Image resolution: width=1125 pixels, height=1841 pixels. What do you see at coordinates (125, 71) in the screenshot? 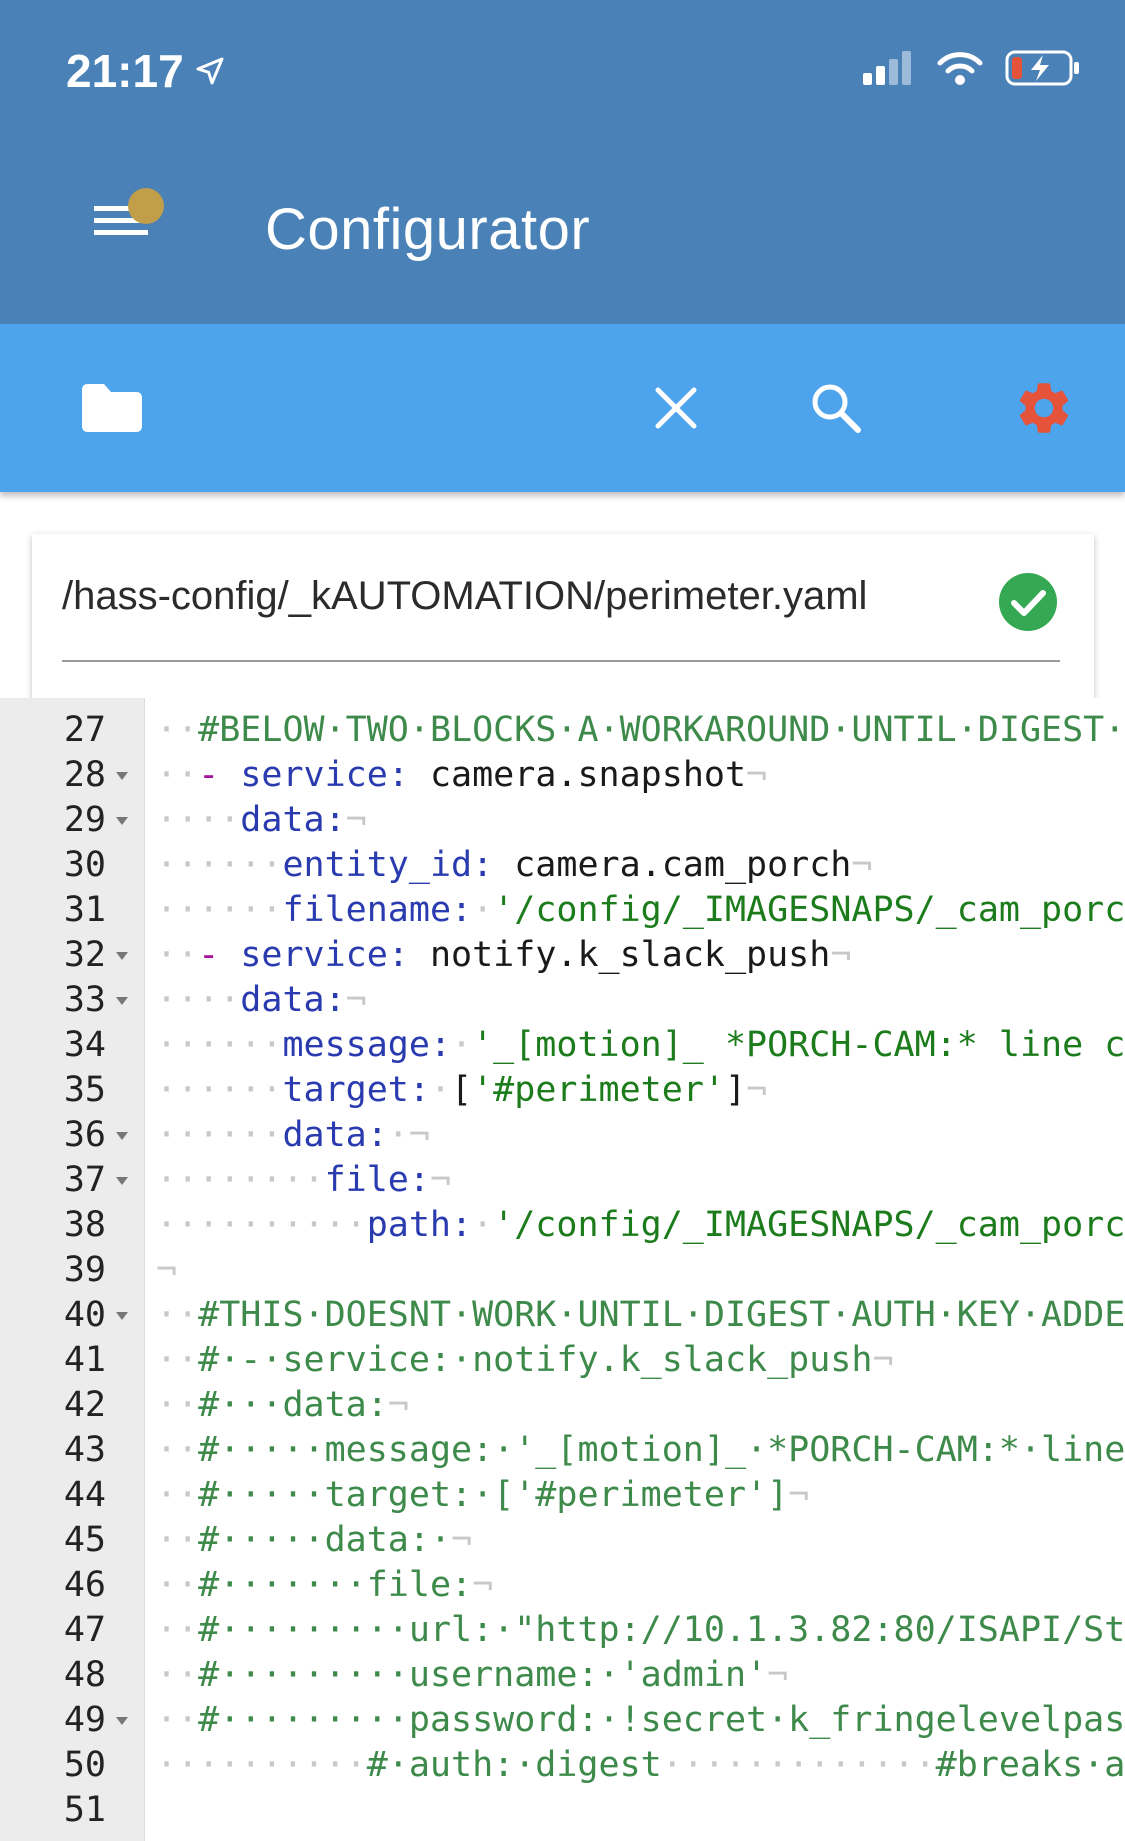
I see `status-time-text: 21:17` at bounding box center [125, 71].